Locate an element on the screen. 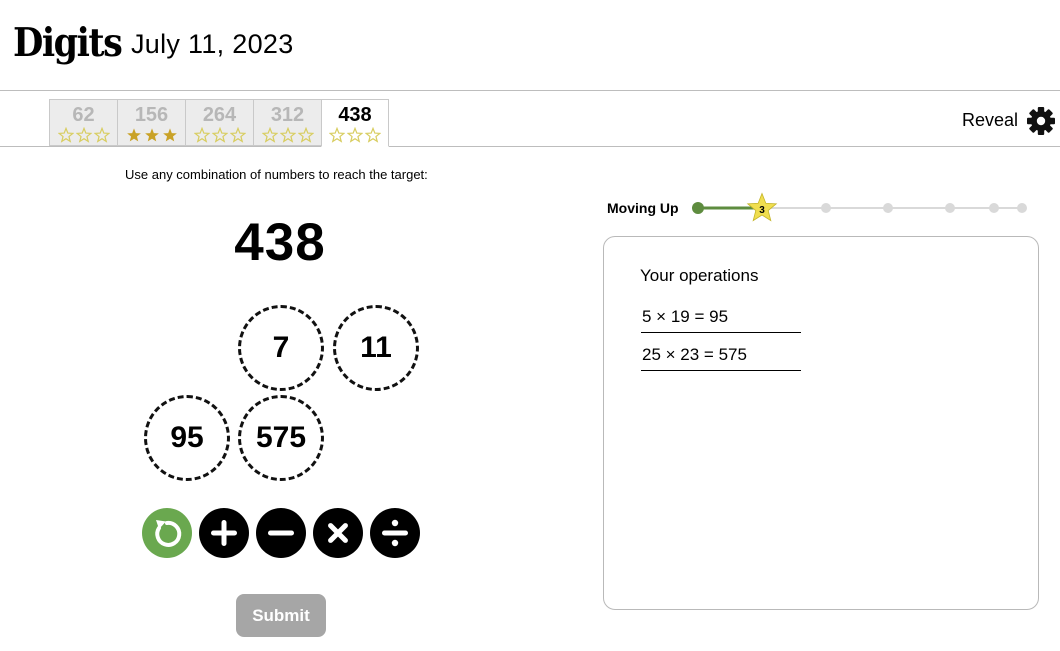  minus-icon is located at coordinates (281, 533).